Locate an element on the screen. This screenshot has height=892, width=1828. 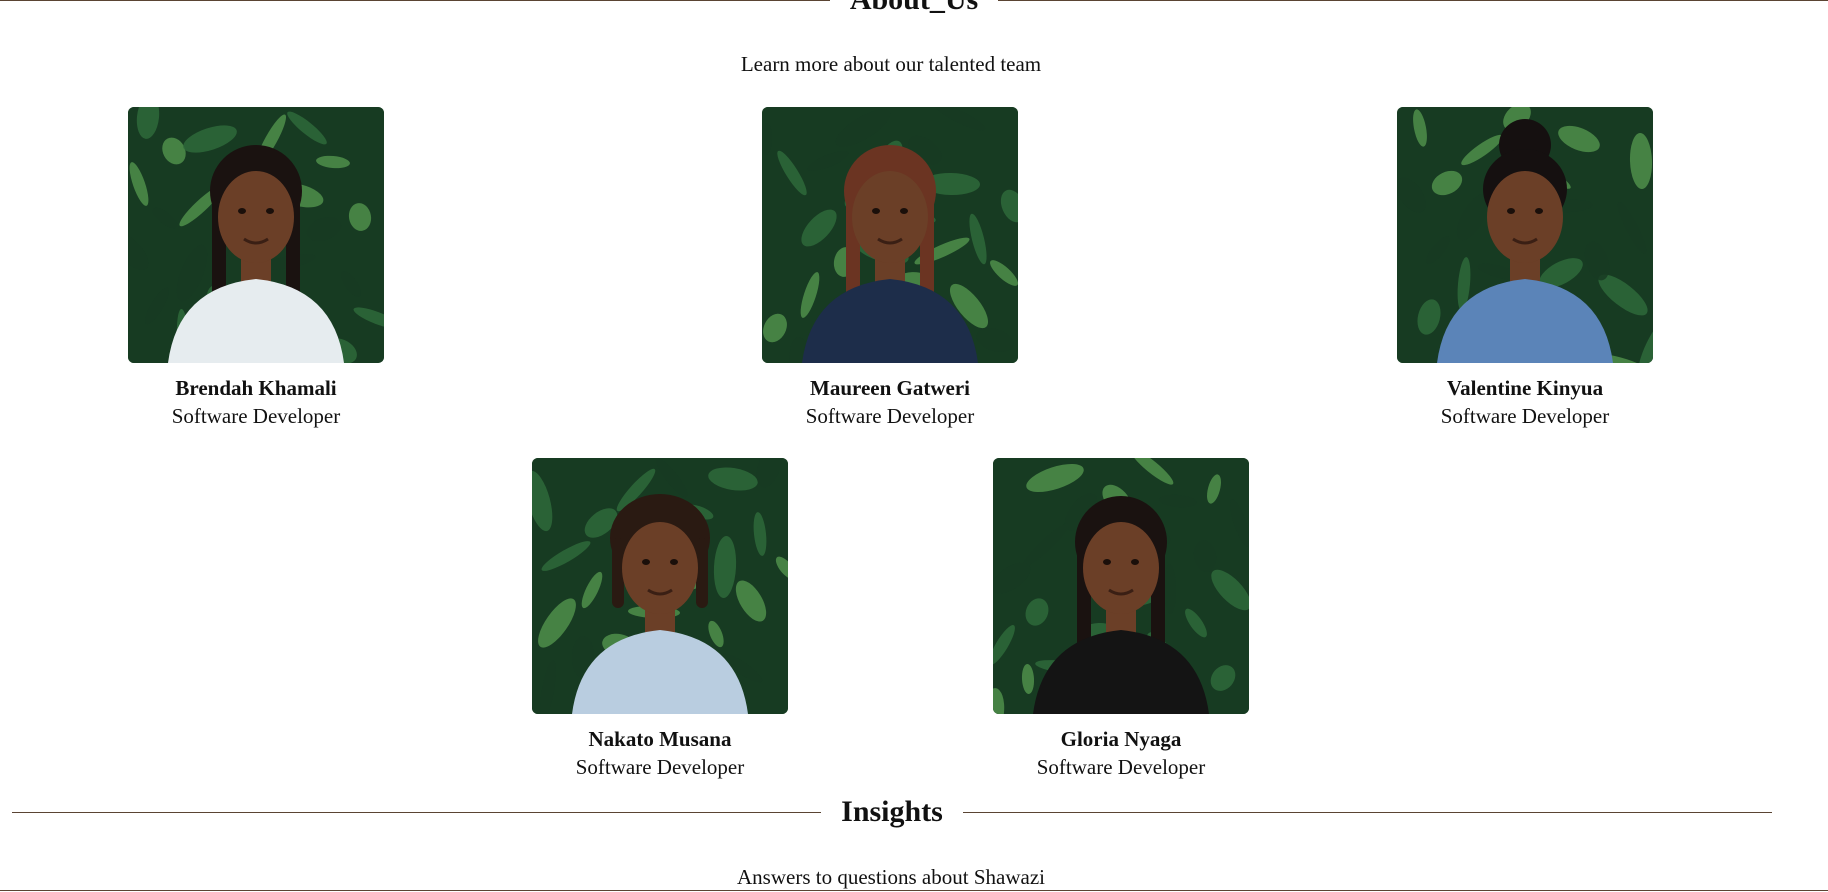
about-section-heading: About_Us is located at coordinates (914, 8).